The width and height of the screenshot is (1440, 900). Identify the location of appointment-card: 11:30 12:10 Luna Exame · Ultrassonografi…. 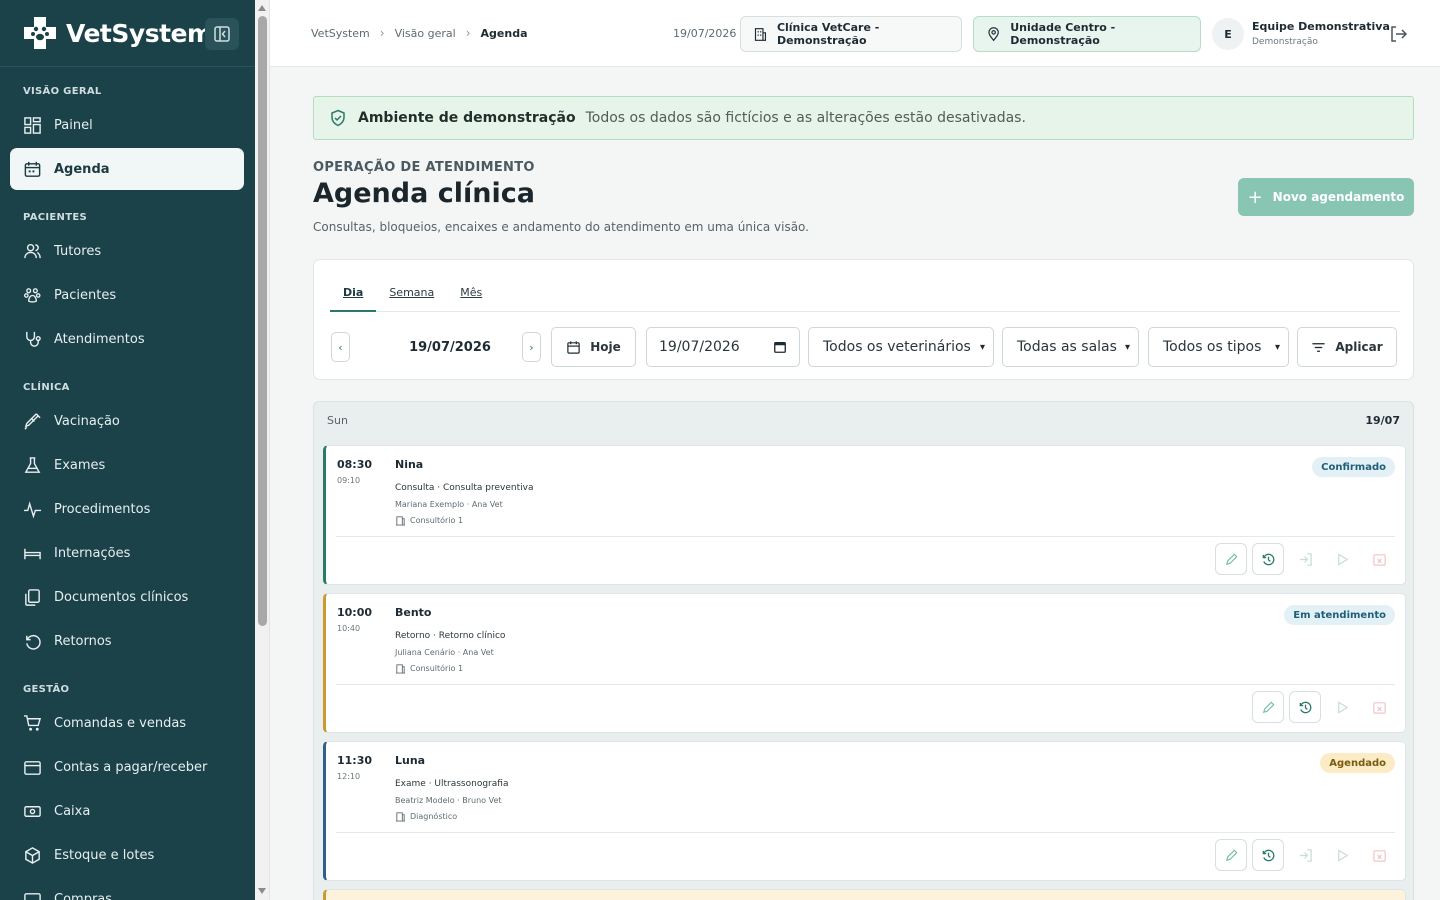
(864, 811).